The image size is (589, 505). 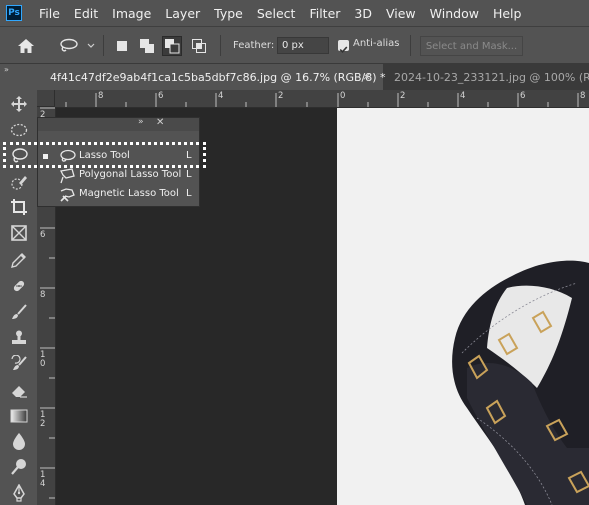 What do you see at coordinates (19, 390) in the screenshot?
I see `eraser-tool-icon` at bounding box center [19, 390].